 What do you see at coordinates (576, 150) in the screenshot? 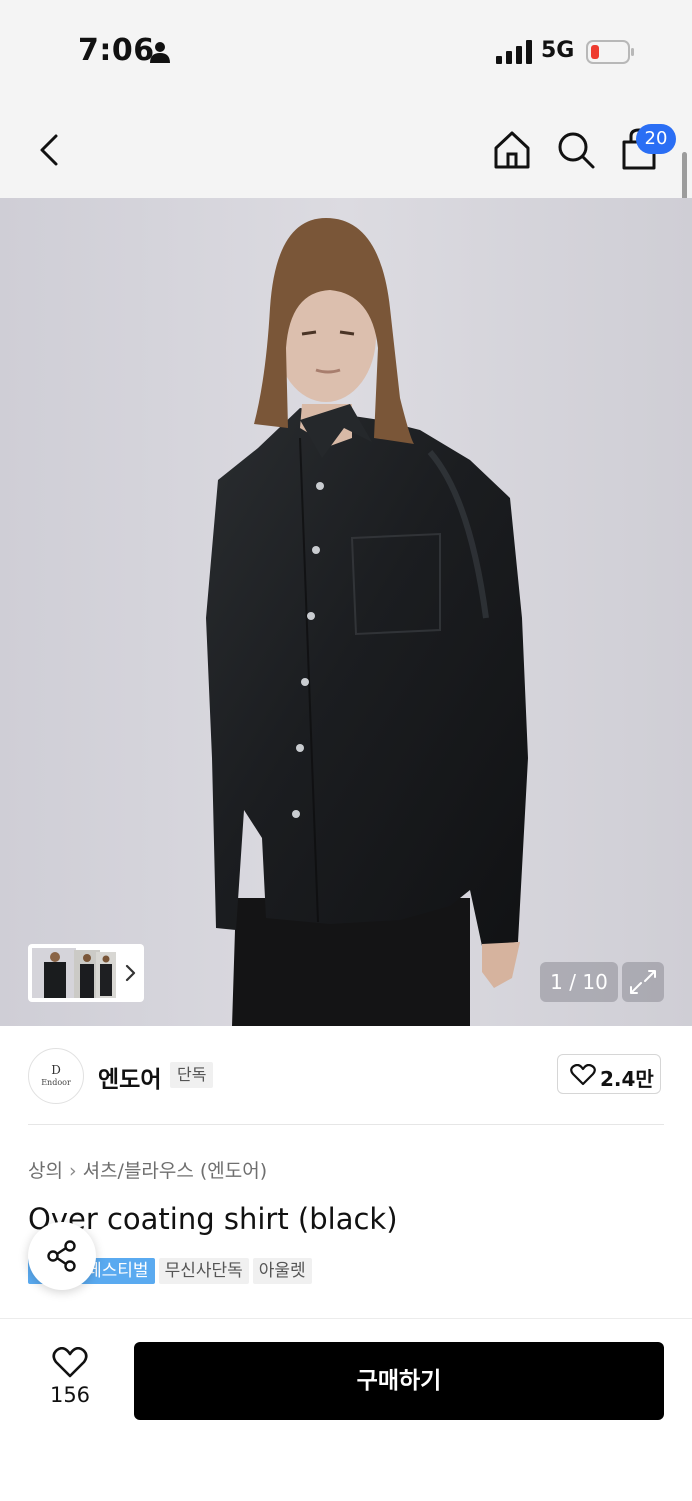
I see `search-icon` at bounding box center [576, 150].